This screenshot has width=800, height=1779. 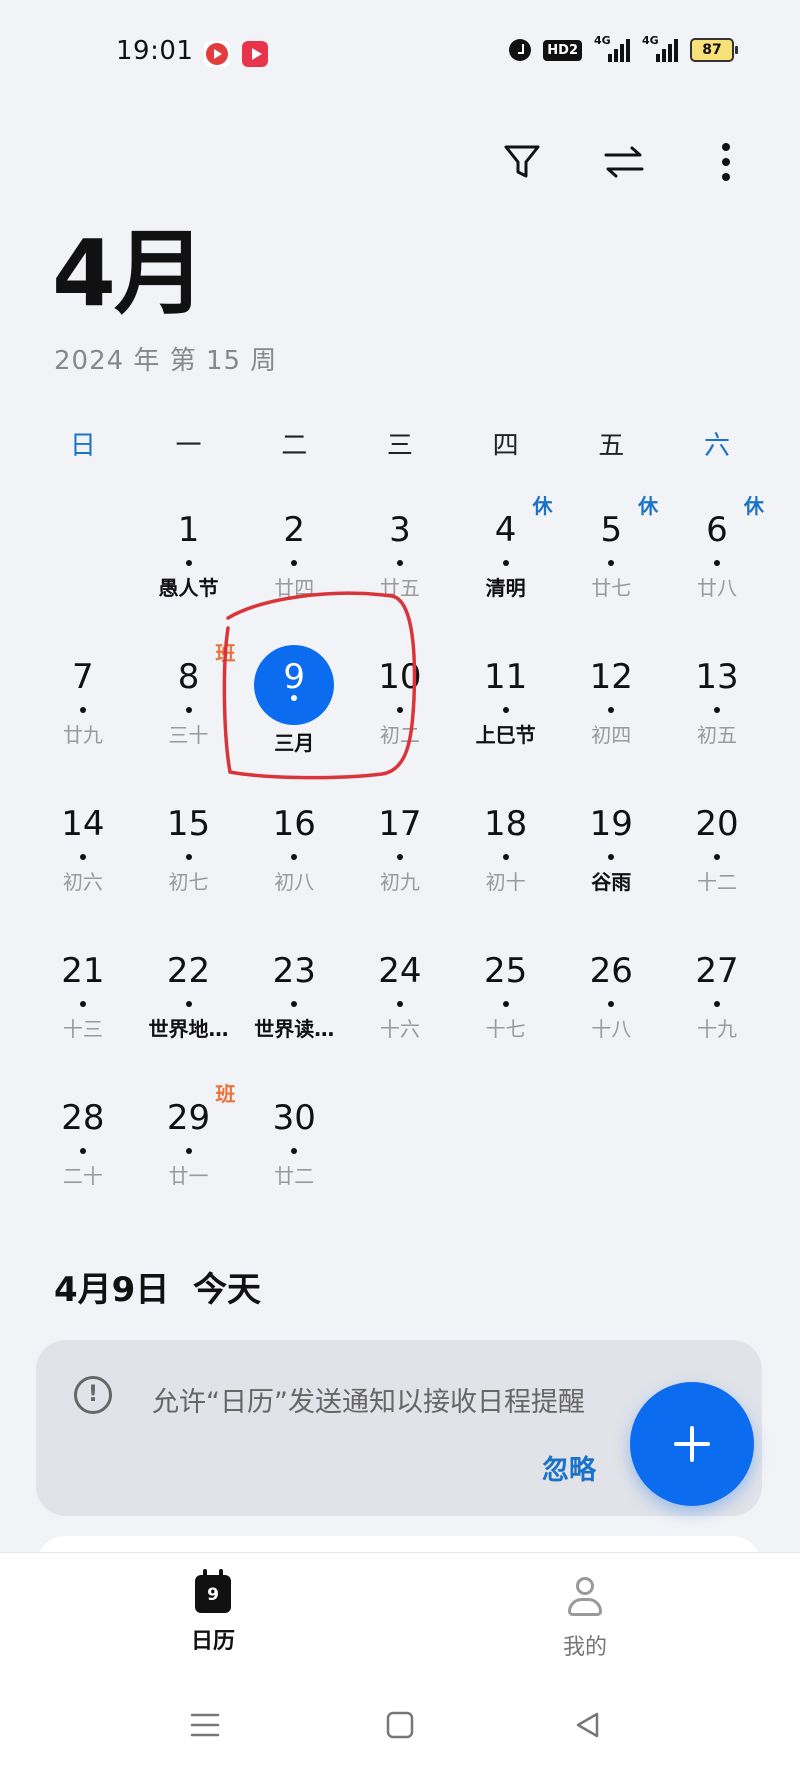 I want to click on lunar-date: 三十, so click(x=188, y=735).